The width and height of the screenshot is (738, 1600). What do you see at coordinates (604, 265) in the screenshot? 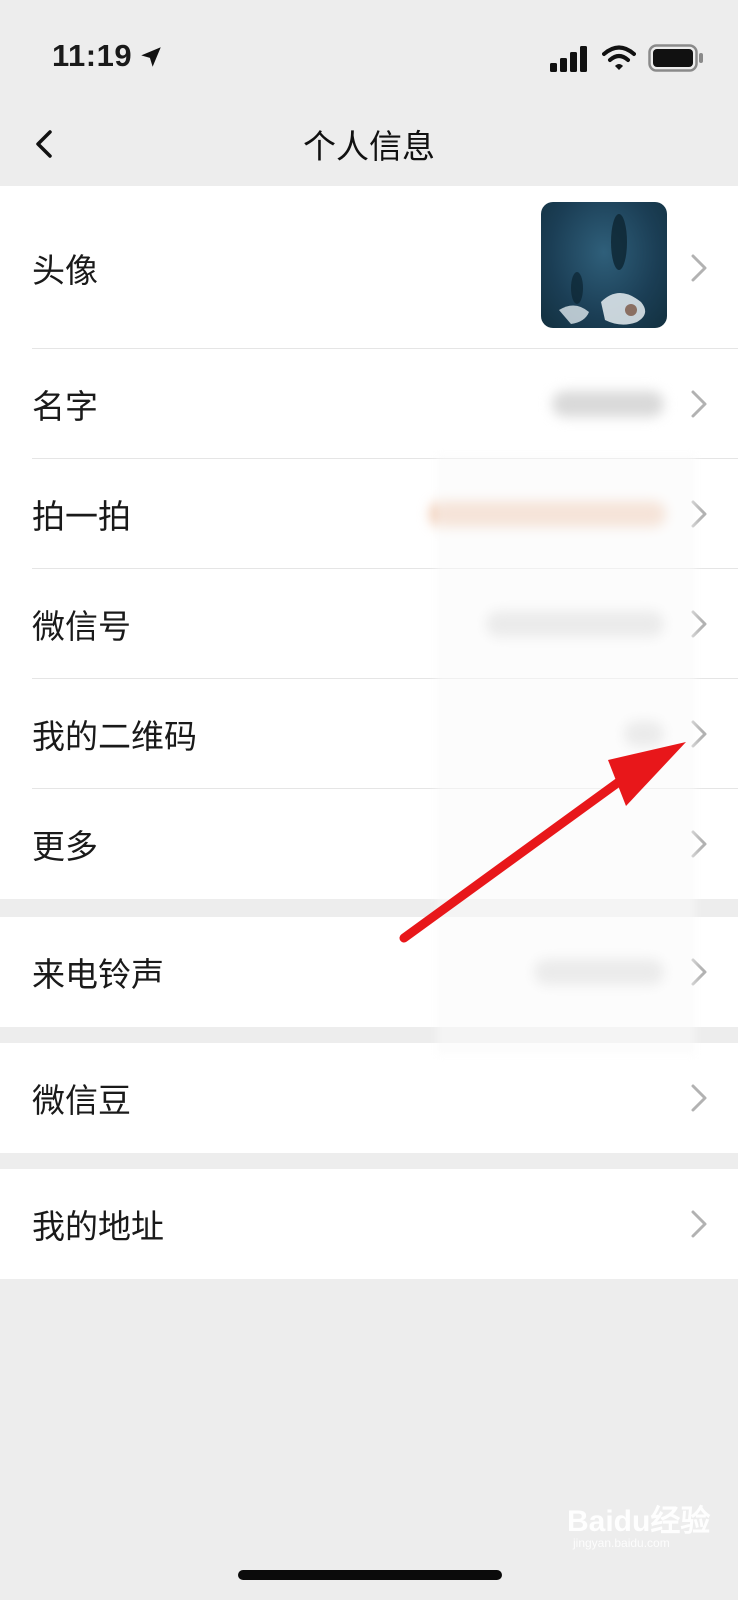
I see `avatar-image` at bounding box center [604, 265].